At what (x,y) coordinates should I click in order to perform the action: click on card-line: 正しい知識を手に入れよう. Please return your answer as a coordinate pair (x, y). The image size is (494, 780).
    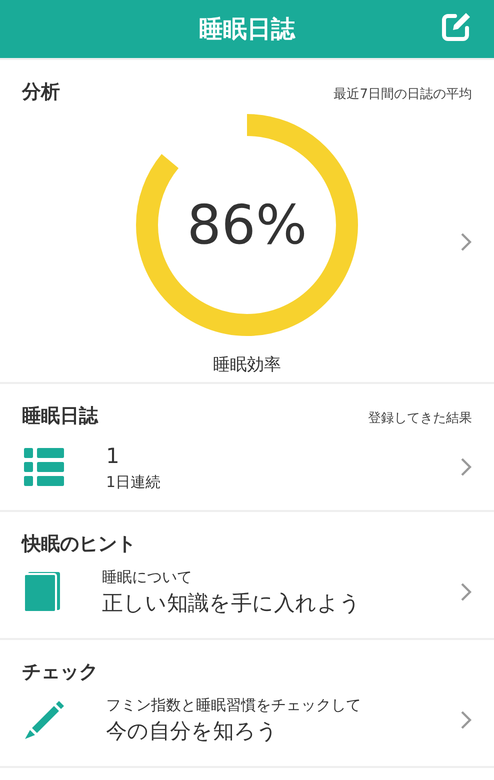
    Looking at the image, I should click on (232, 603).